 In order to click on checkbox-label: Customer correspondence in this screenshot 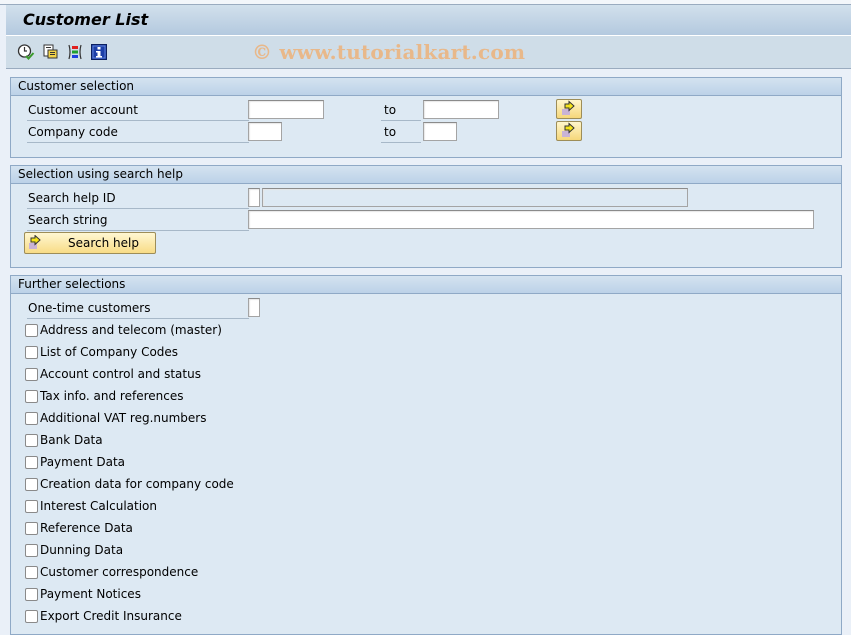, I will do `click(119, 572)`.